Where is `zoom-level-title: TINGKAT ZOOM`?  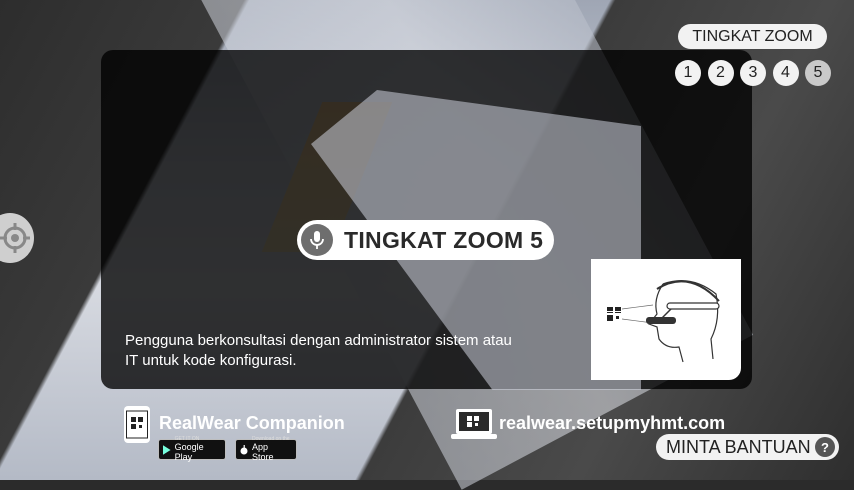 zoom-level-title: TINGKAT ZOOM is located at coordinates (752, 36).